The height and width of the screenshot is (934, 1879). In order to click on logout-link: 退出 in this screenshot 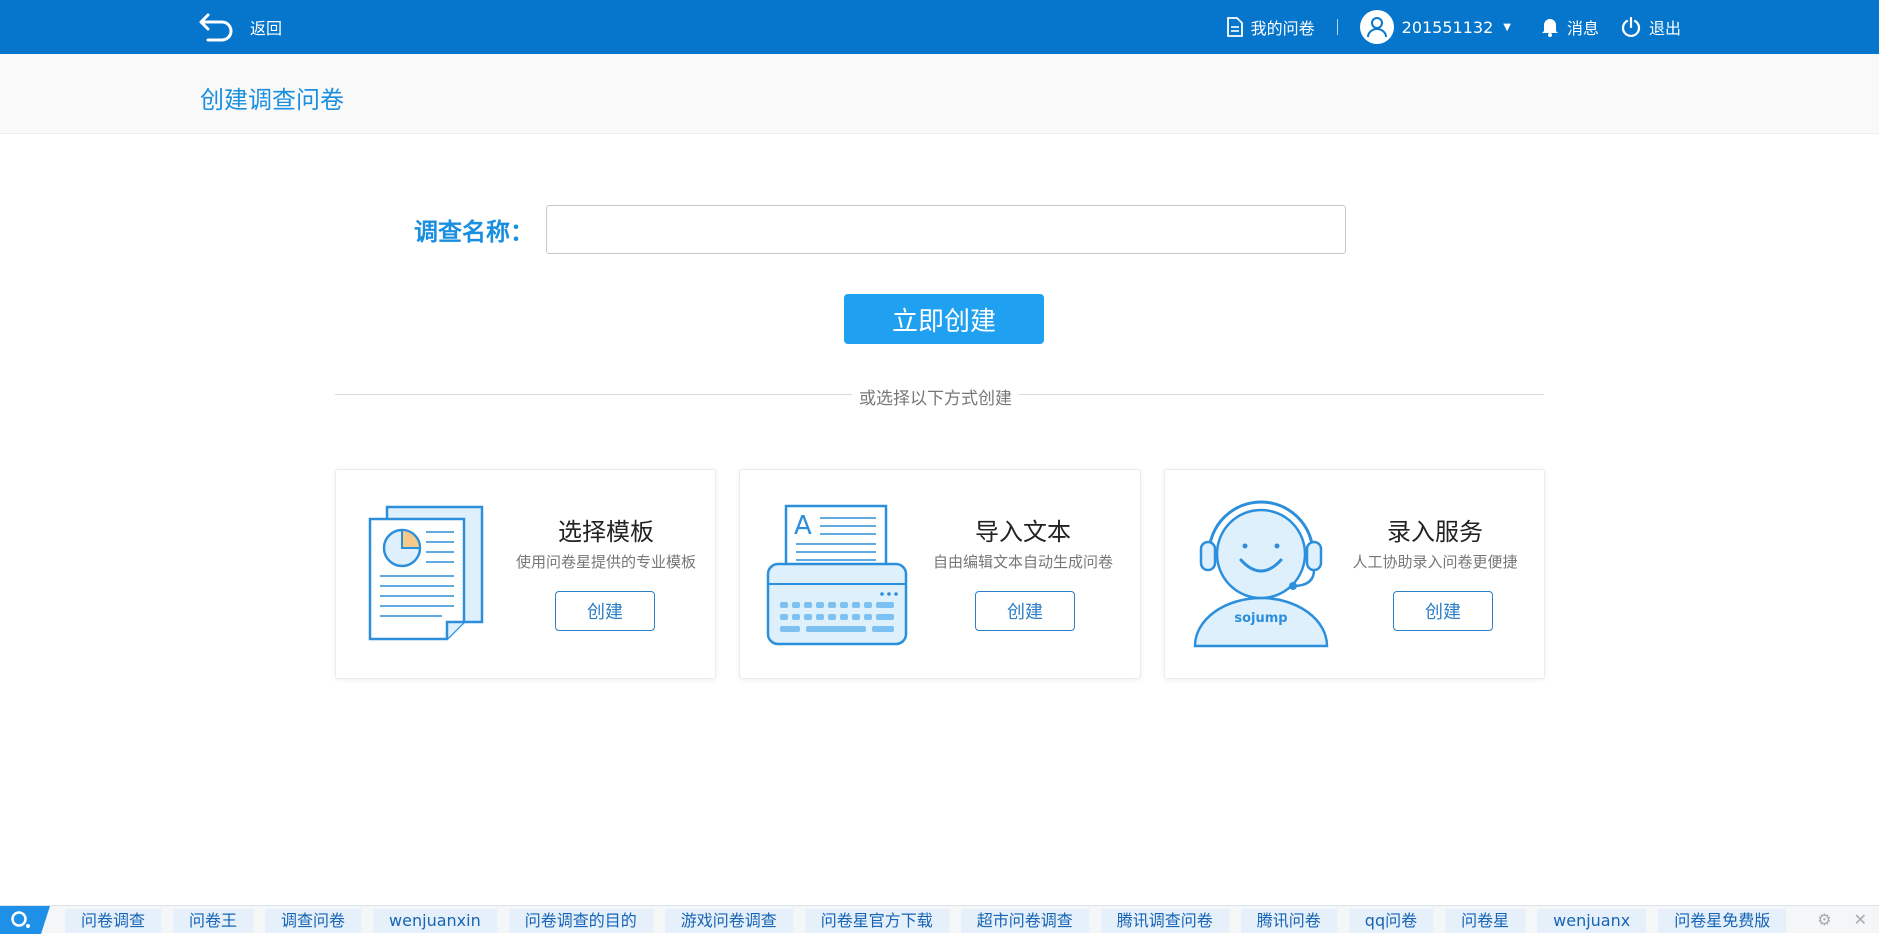, I will do `click(1651, 27)`.